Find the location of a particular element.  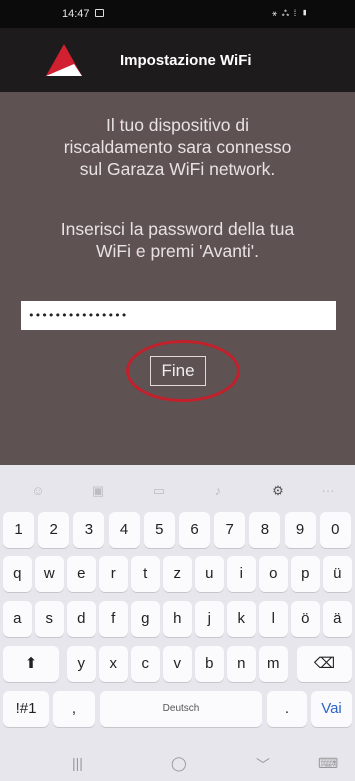

key-v: v is located at coordinates (177, 664).